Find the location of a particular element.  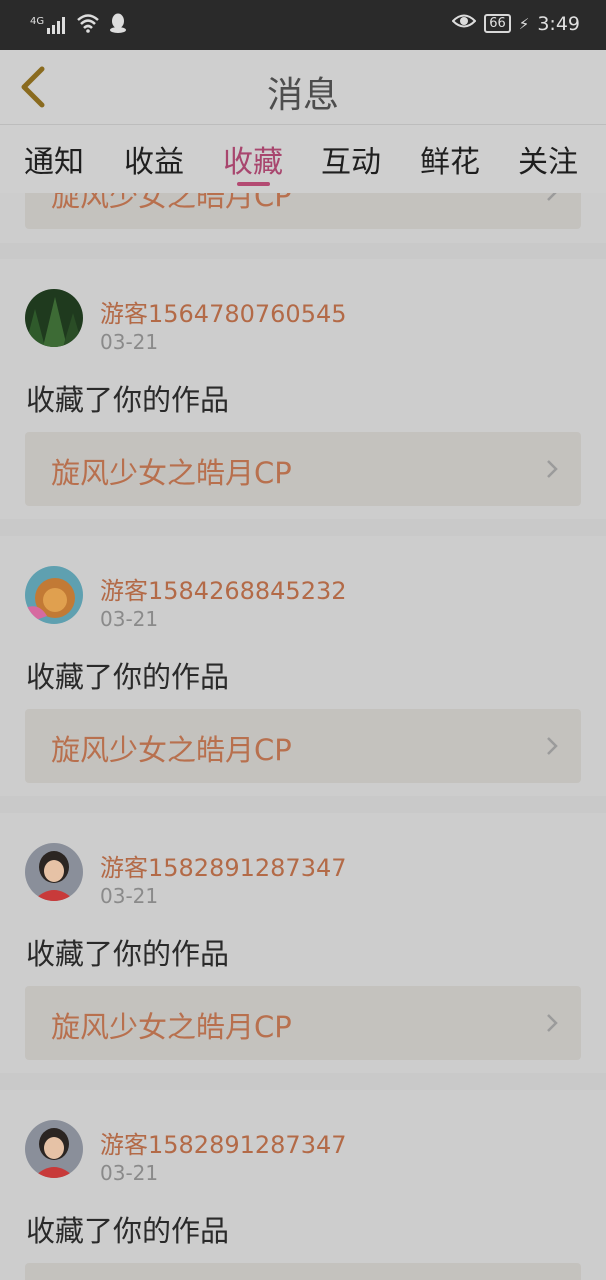

list-item: 旋风少女之皓月CP is located at coordinates (303, 218).